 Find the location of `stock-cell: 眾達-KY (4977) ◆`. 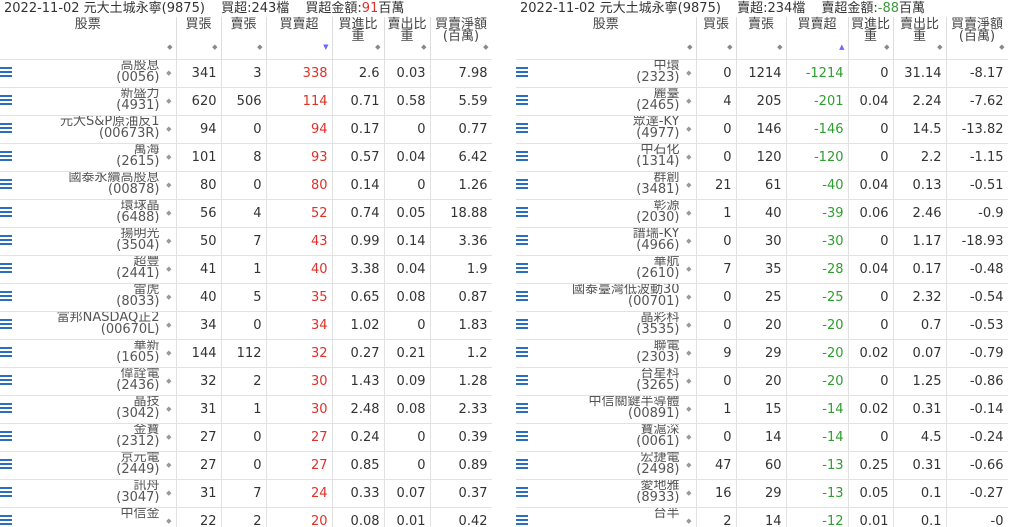

stock-cell: 眾達-KY (4977) ◆ is located at coordinates (606, 129).